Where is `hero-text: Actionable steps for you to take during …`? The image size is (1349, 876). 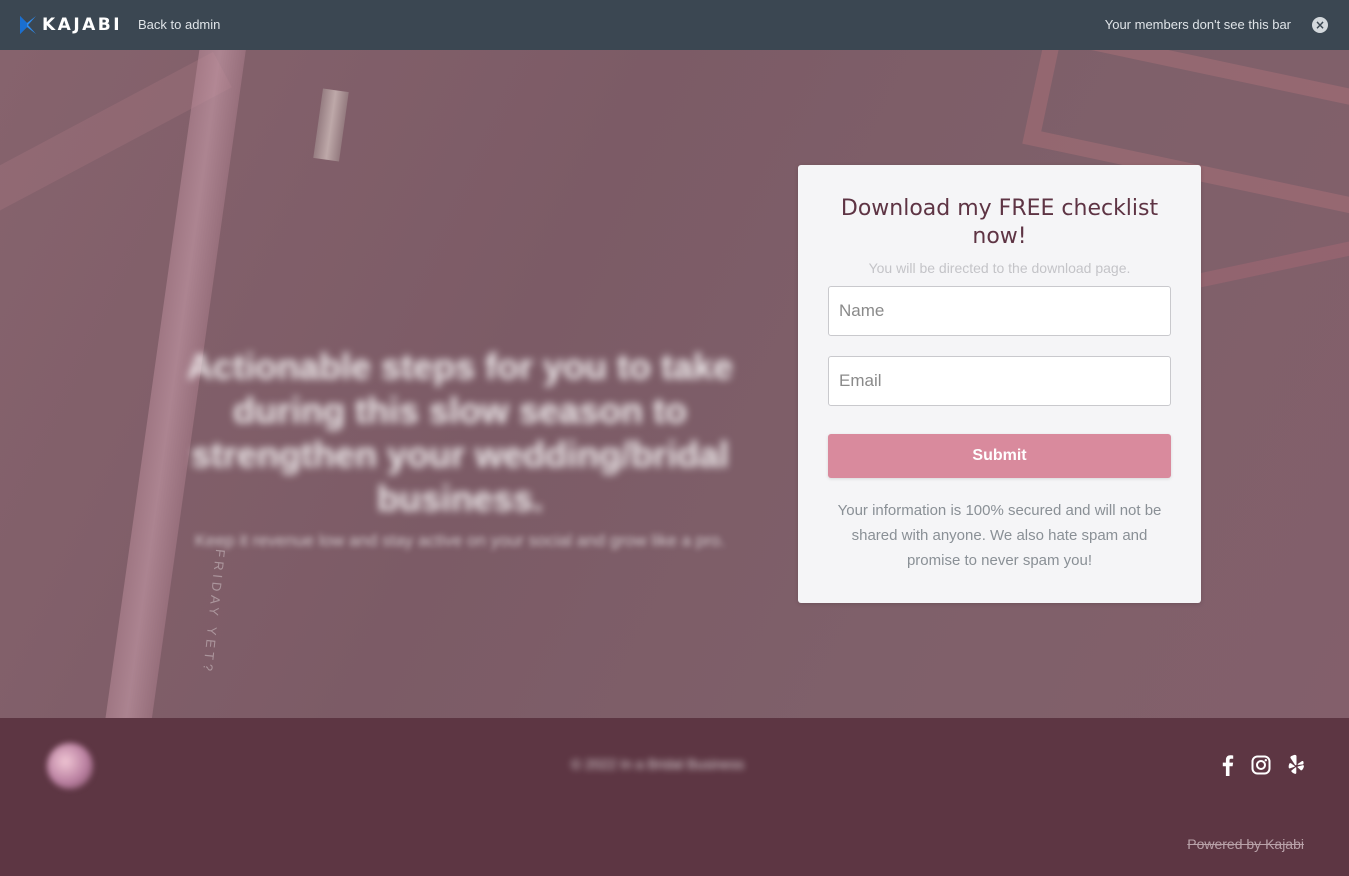
hero-text: Actionable steps for you to take during … is located at coordinates (460, 449).